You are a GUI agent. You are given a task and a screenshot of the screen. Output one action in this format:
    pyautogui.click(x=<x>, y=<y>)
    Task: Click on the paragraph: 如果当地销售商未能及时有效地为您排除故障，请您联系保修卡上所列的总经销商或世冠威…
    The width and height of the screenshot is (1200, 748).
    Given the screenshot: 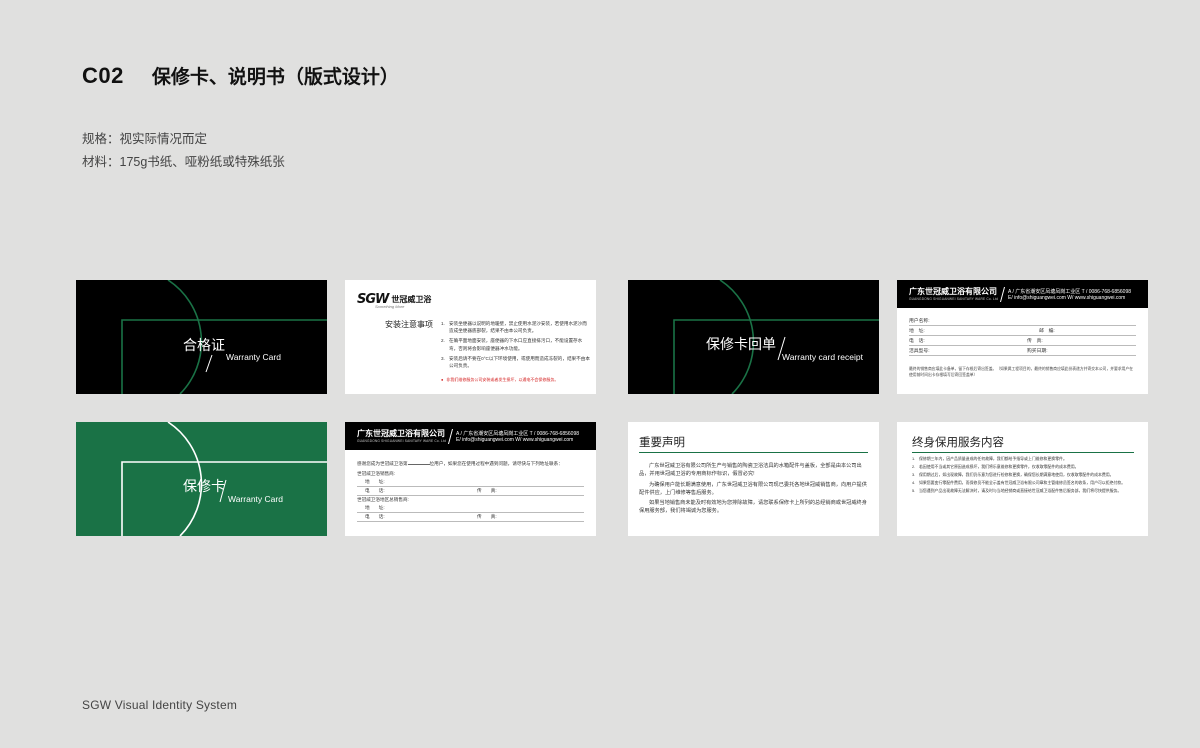 What is the action you would take?
    pyautogui.click(x=753, y=507)
    